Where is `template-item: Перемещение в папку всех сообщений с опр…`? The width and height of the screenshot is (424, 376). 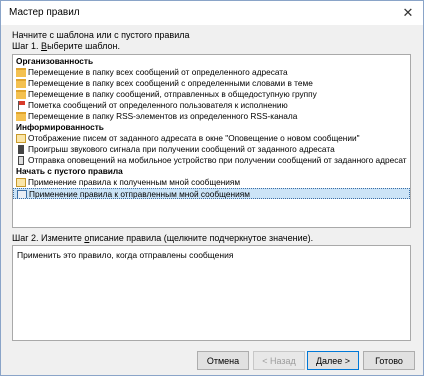 template-item: Перемещение в папку всех сообщений с опр… is located at coordinates (211, 83).